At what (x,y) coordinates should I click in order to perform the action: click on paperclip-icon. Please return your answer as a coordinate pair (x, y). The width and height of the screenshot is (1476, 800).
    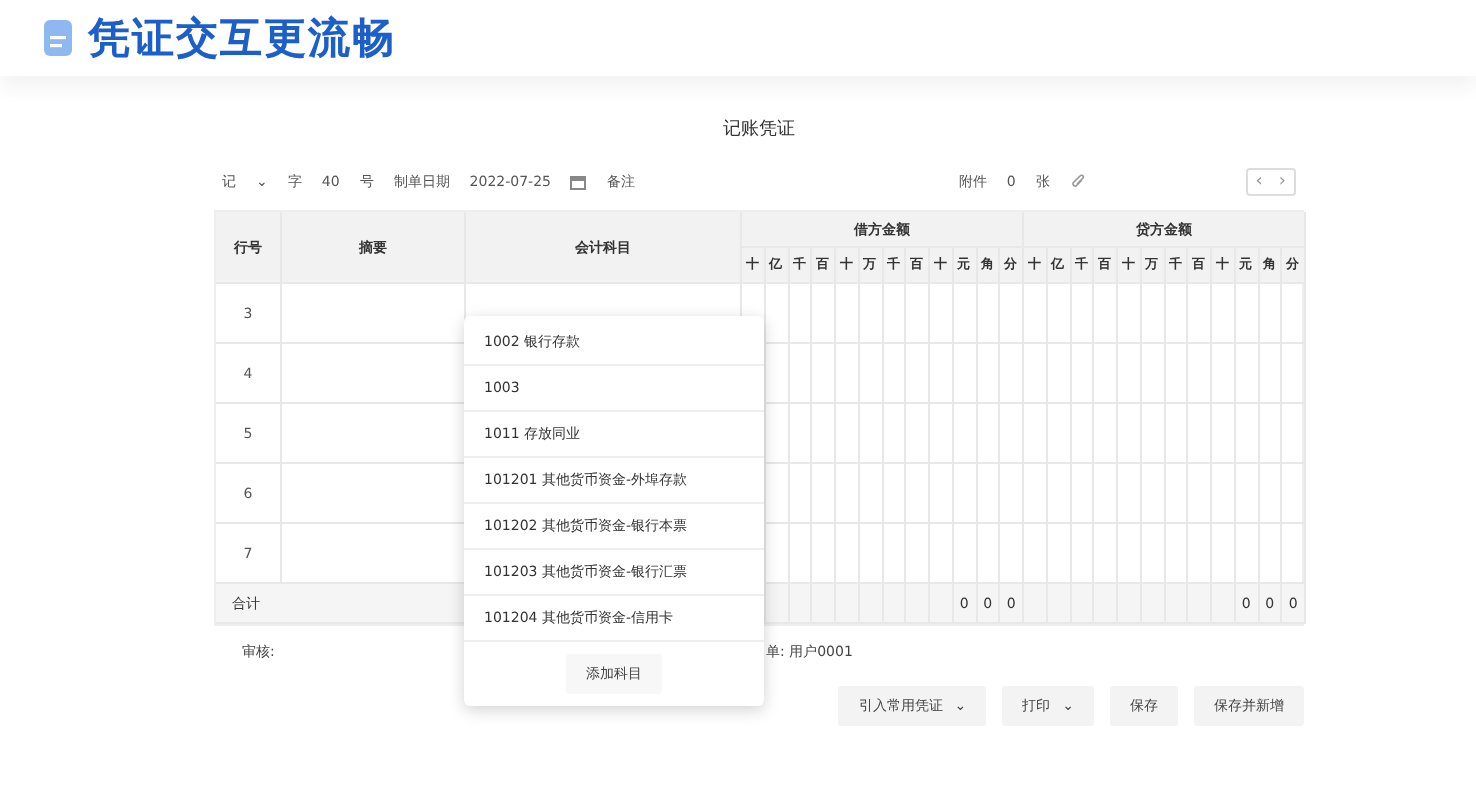
    Looking at the image, I should click on (1077, 182).